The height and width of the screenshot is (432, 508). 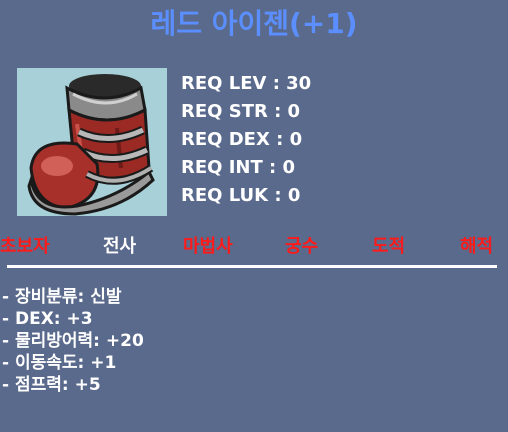 I want to click on item-title: 레드 아이젠(+1), so click(x=254, y=23).